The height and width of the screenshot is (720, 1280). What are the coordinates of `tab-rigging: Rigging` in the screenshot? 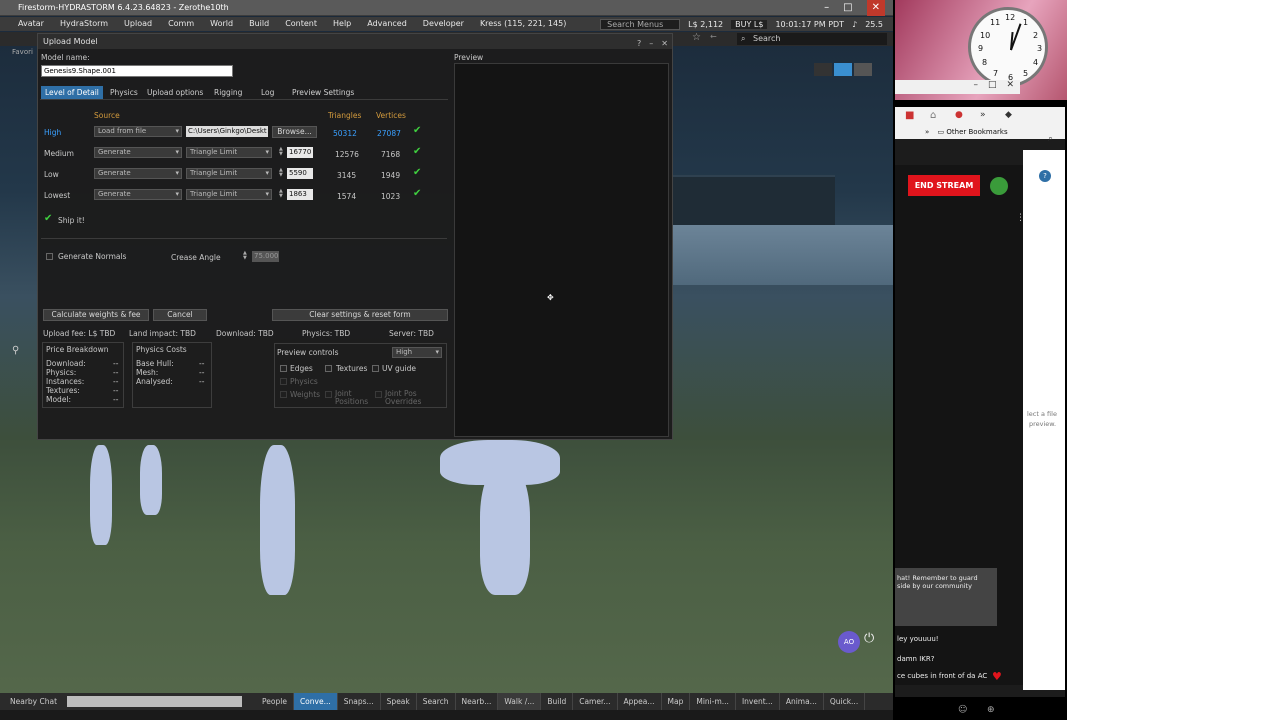 It's located at (228, 92).